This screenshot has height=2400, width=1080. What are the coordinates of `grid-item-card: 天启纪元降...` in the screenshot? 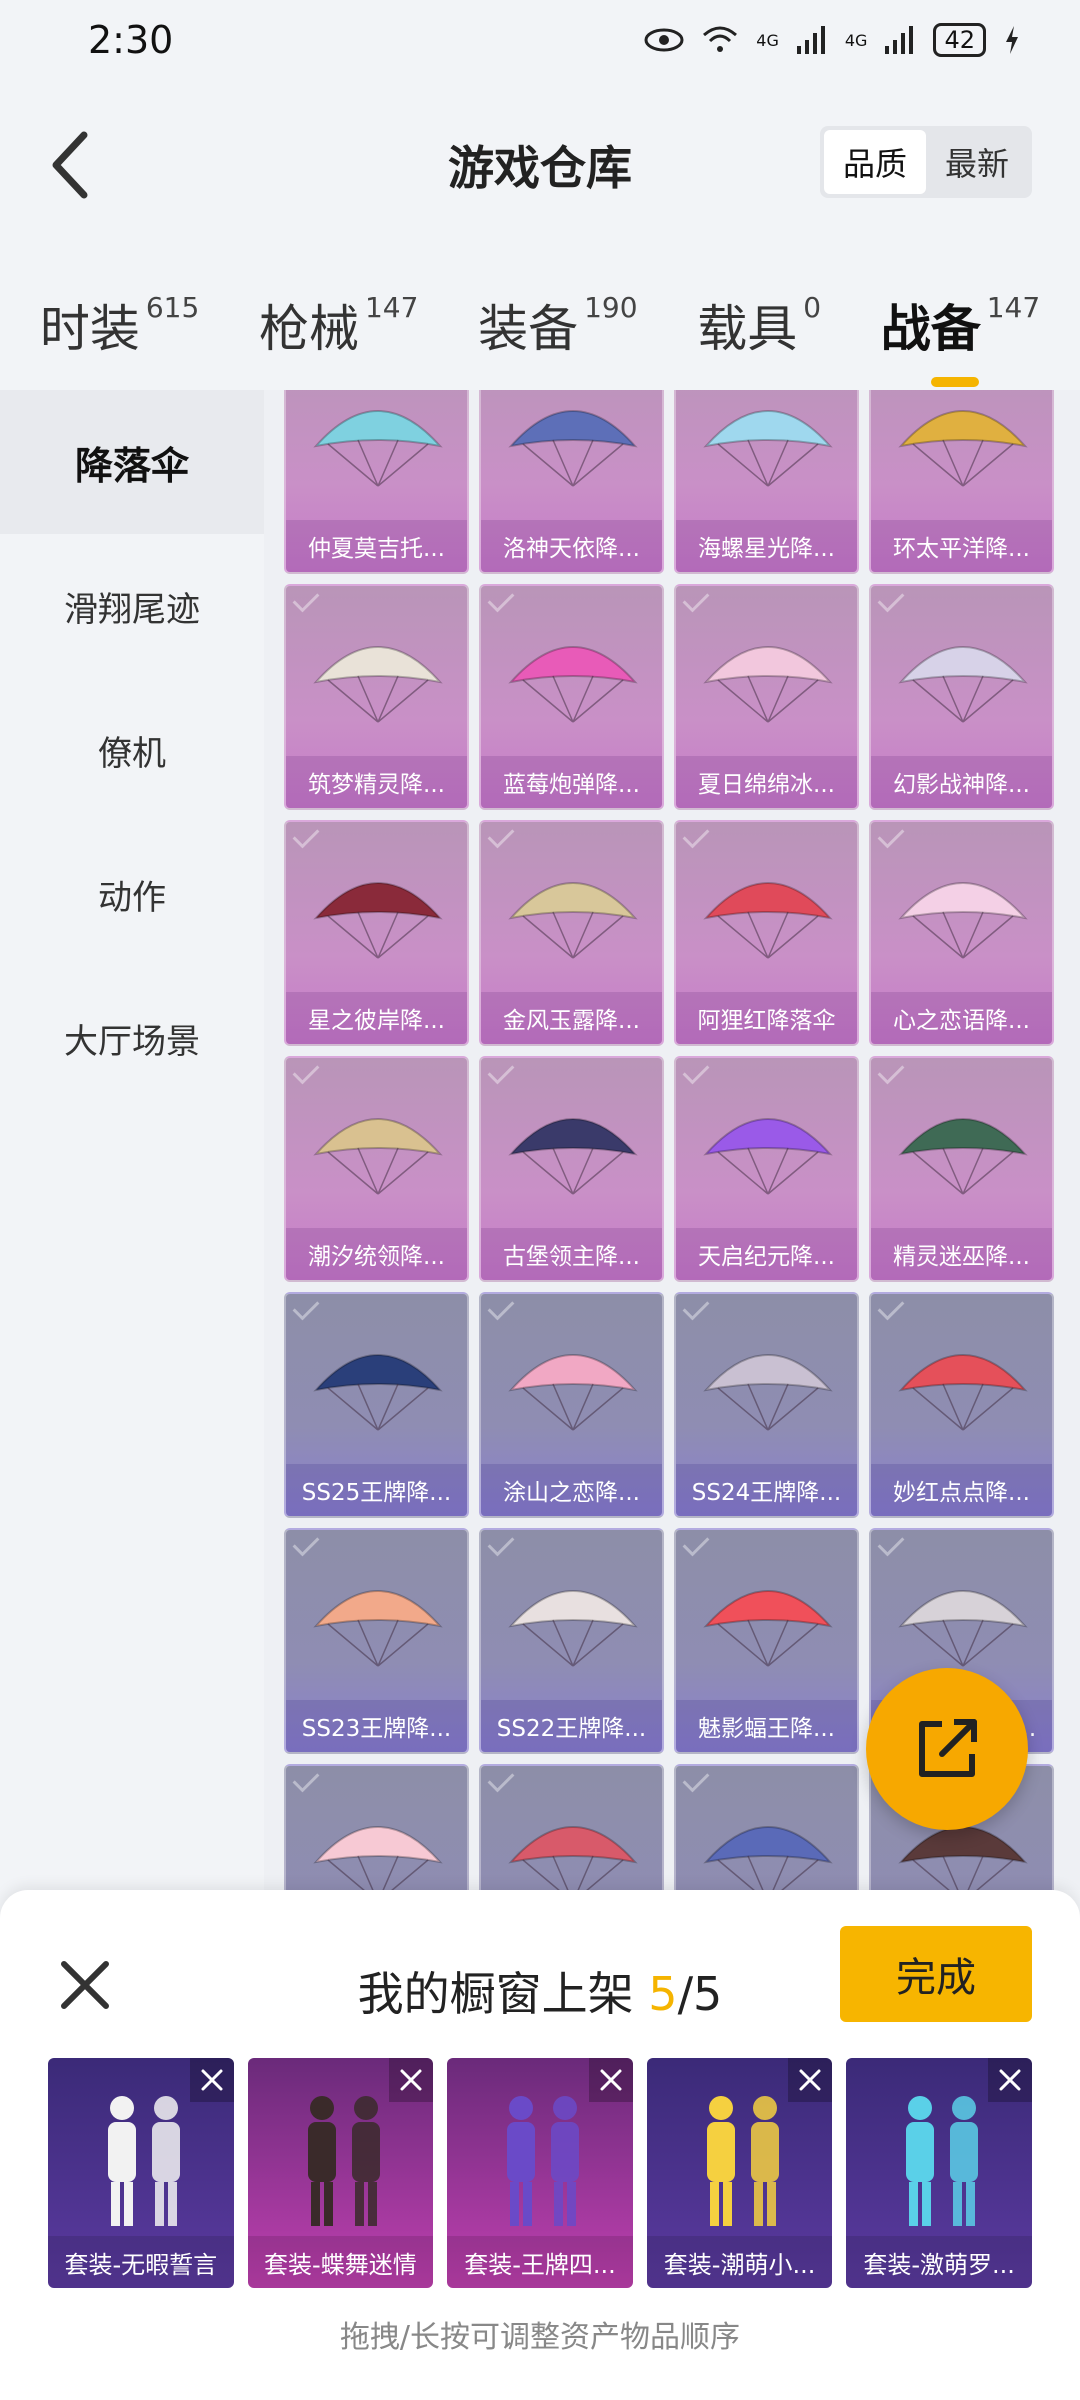 It's located at (766, 1169).